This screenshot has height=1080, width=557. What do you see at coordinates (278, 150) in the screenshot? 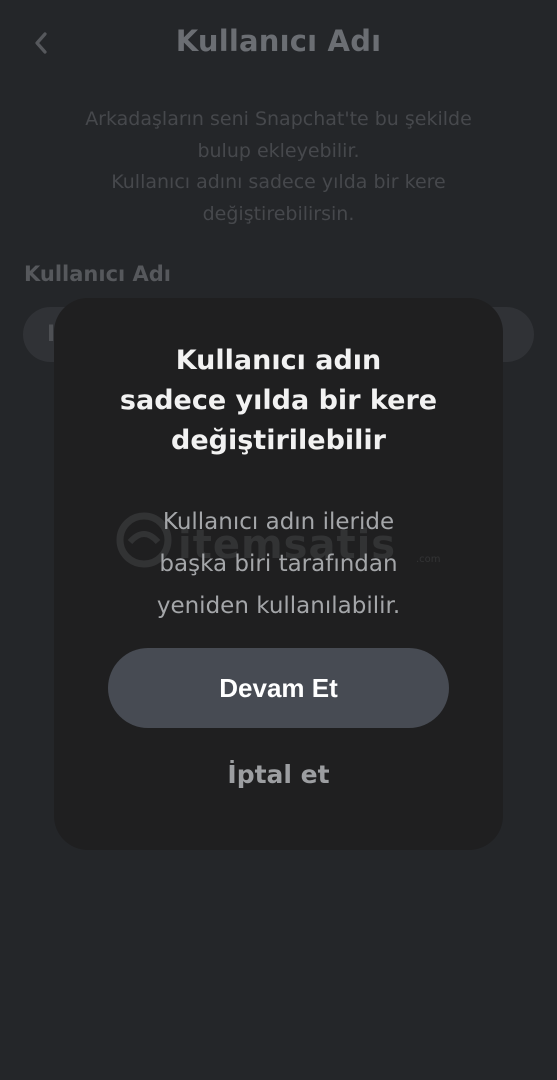
I see `description-line: bulup ekleyebilir.` at bounding box center [278, 150].